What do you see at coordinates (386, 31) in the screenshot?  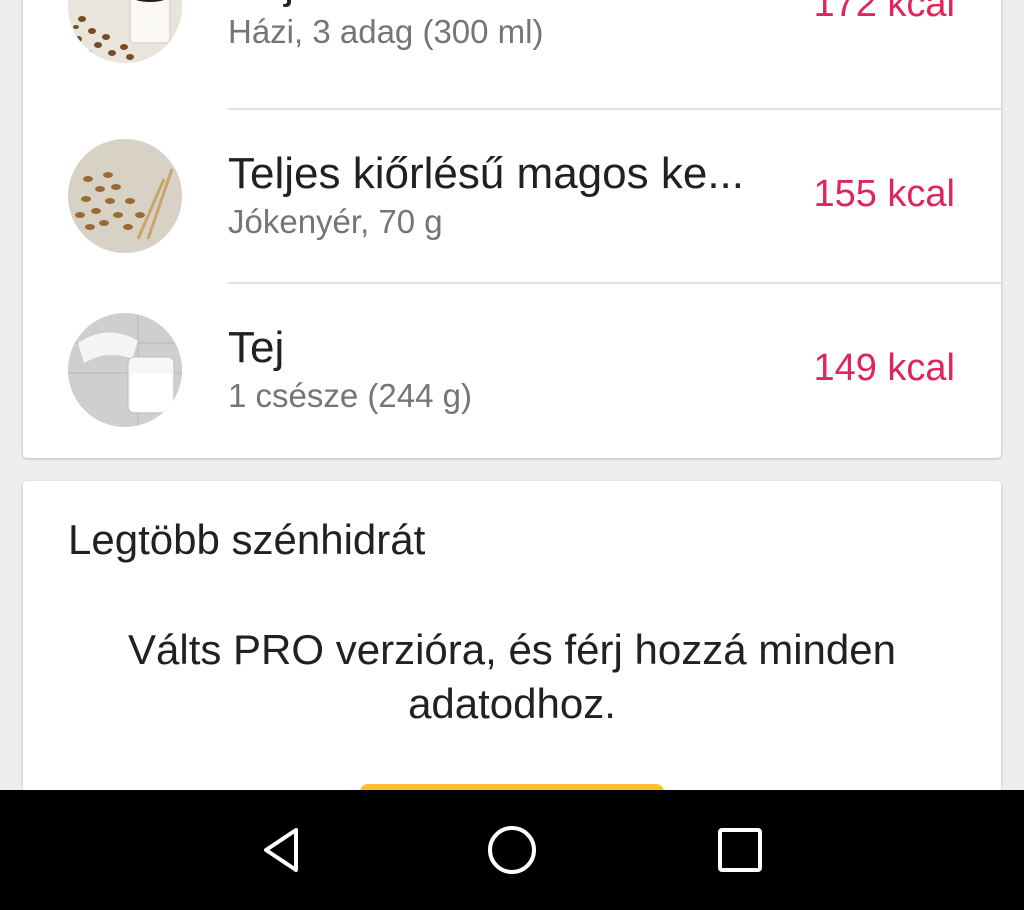 I see `food-detail: Házi, 3 adag (300 ml)` at bounding box center [386, 31].